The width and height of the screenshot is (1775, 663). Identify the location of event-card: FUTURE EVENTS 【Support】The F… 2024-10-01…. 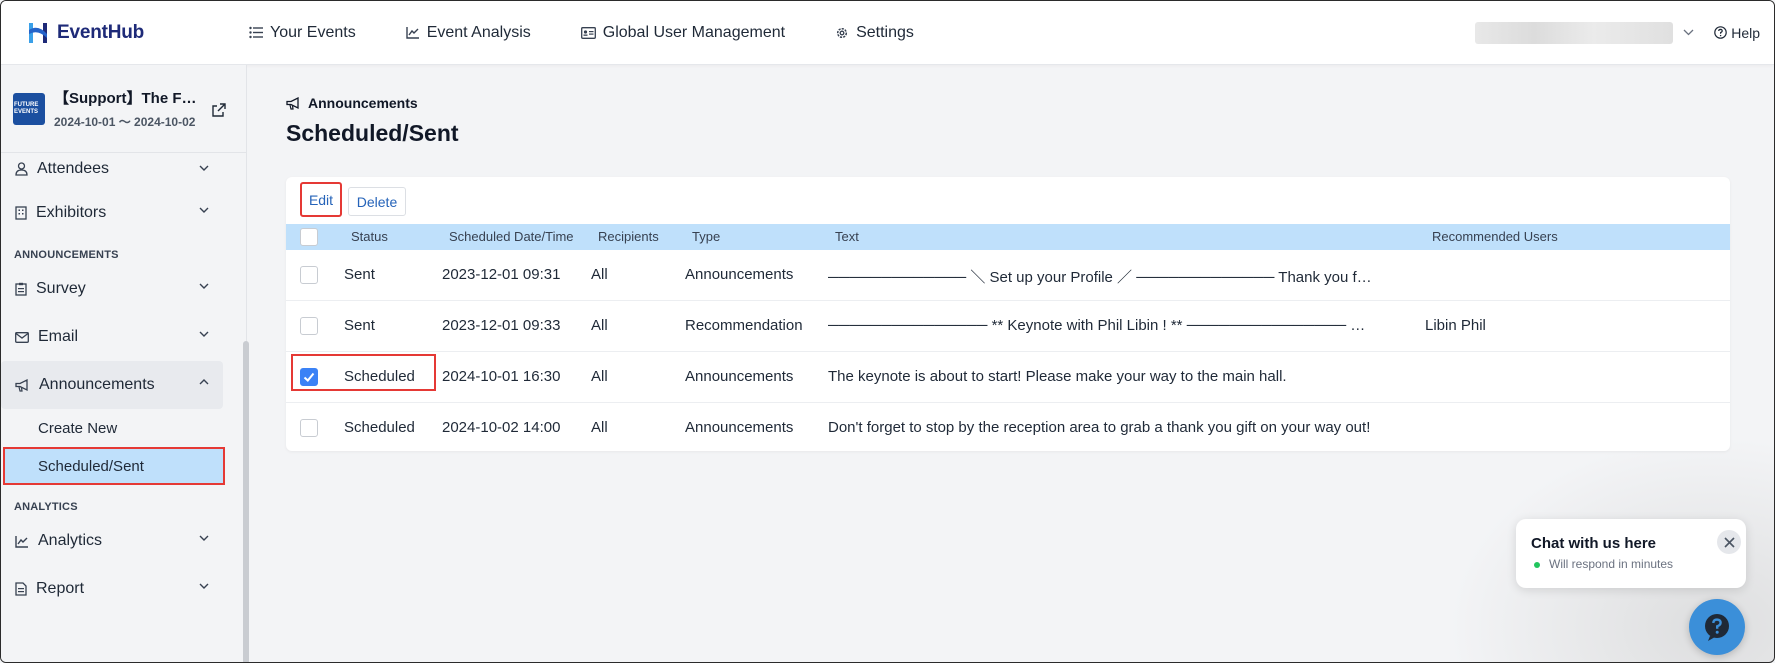
(123, 109).